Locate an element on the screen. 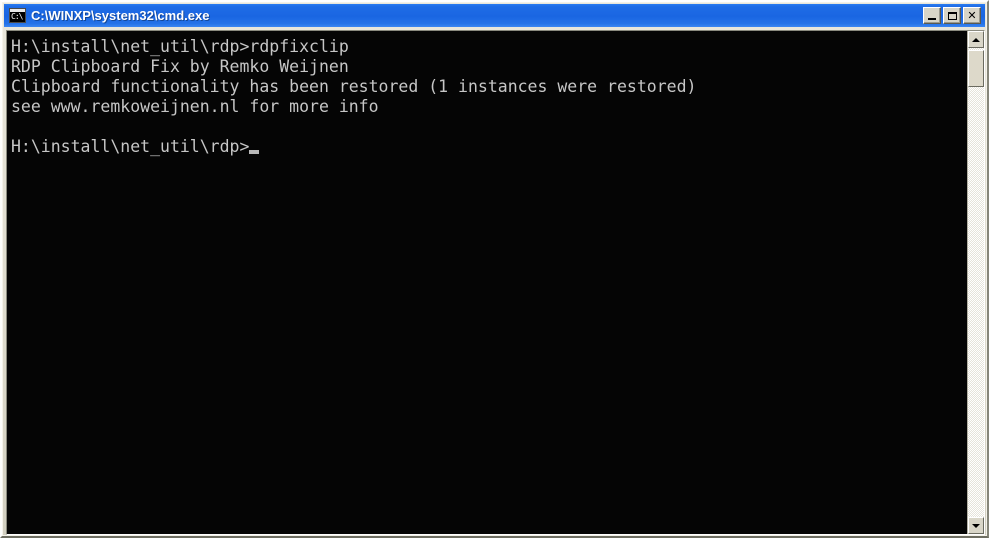 This screenshot has width=989, height=538. caption-button-group: ✕ is located at coordinates (952, 15).